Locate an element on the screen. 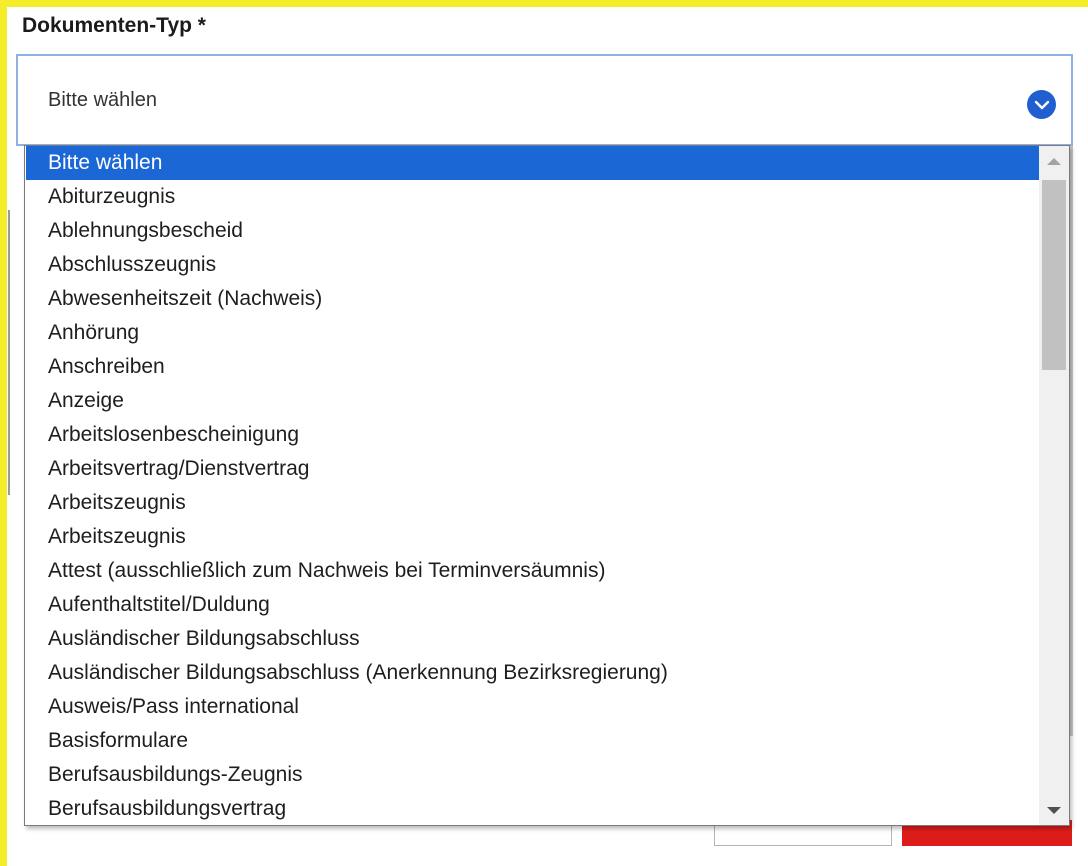  dropdown-option: Abschlusszeugnis is located at coordinates (532, 265).